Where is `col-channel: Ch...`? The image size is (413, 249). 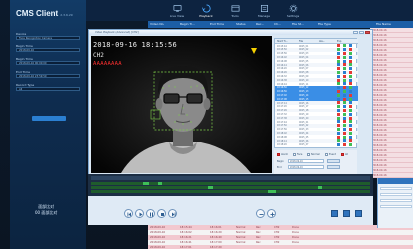 col-channel: Ch... is located at coordinates (277, 24).